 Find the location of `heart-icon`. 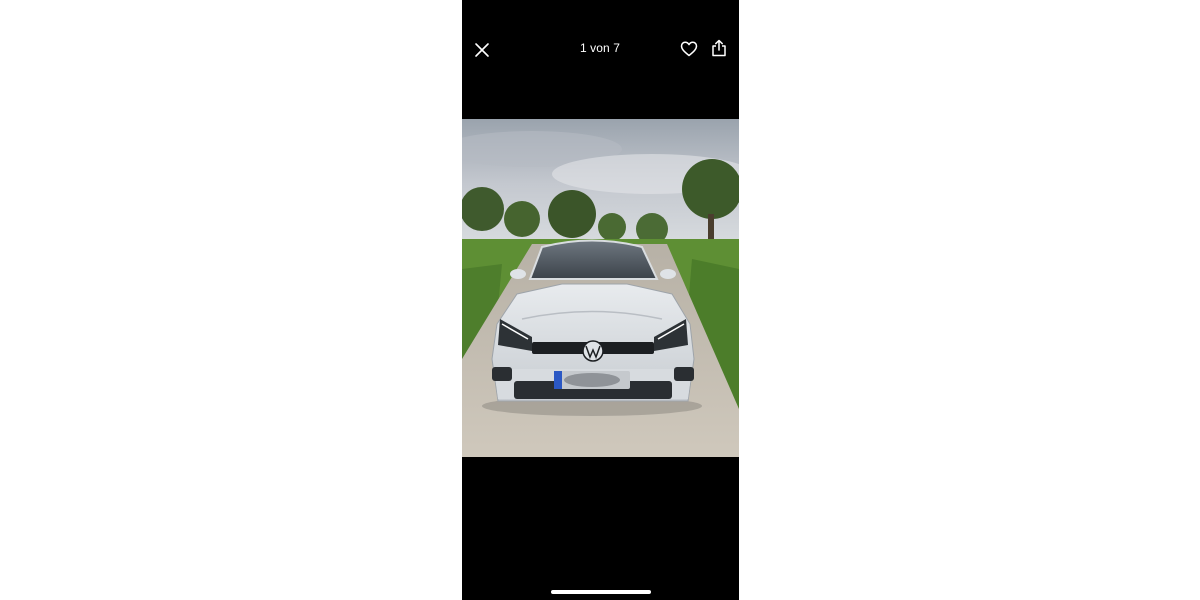

heart-icon is located at coordinates (689, 49).